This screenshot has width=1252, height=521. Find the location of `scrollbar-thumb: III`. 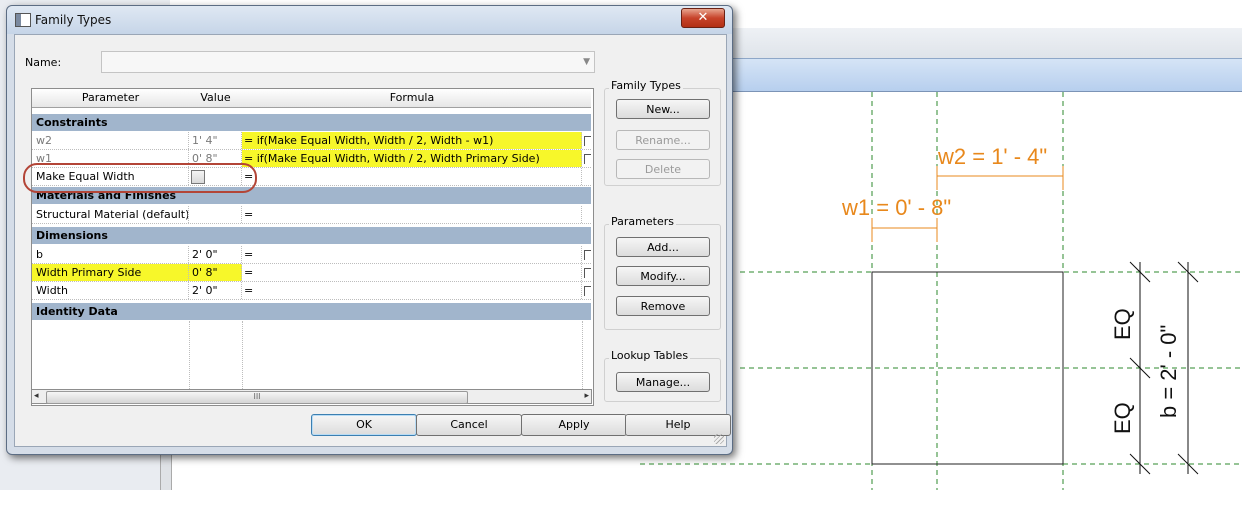

scrollbar-thumb: III is located at coordinates (257, 397).